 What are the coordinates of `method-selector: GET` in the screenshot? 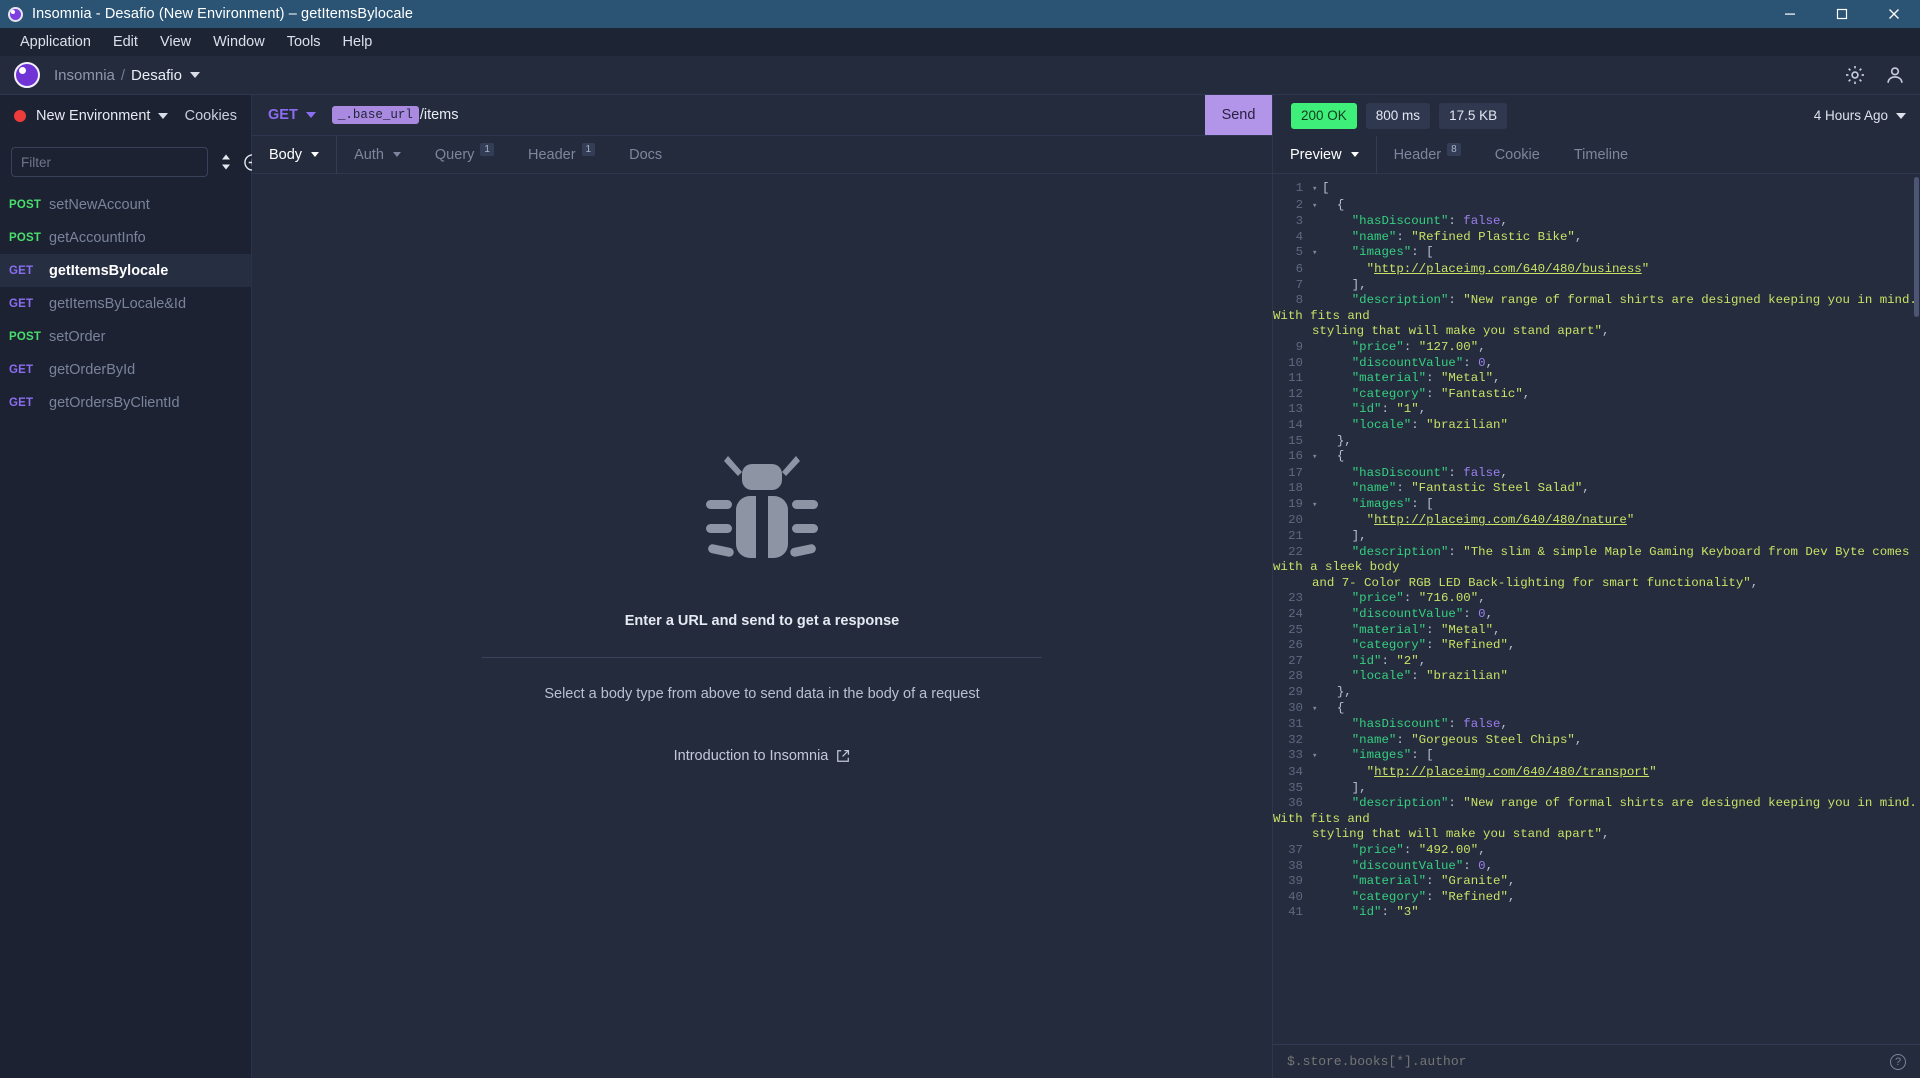 It's located at (291, 115).